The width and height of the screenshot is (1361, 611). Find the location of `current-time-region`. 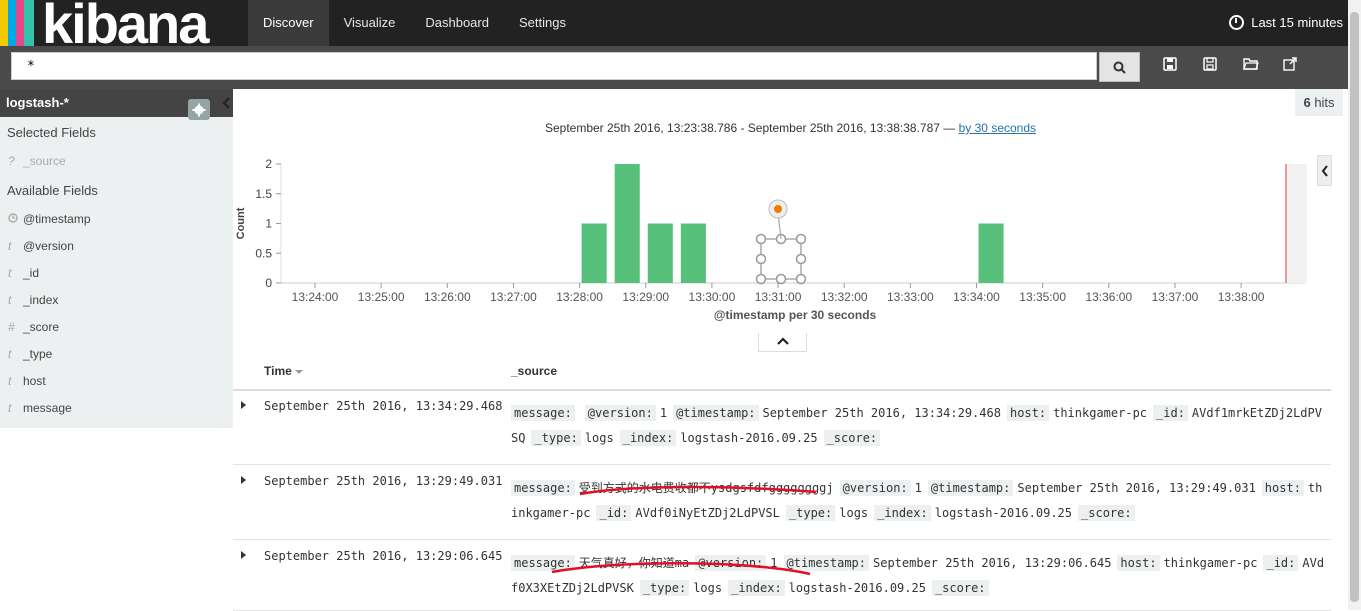

current-time-region is located at coordinates (1296, 223).